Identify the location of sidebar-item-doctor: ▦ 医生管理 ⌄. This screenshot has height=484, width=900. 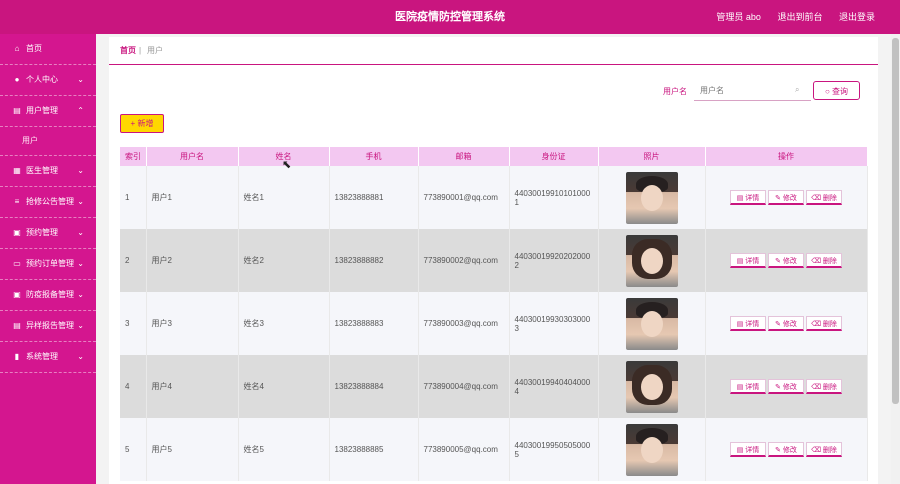
(48, 171).